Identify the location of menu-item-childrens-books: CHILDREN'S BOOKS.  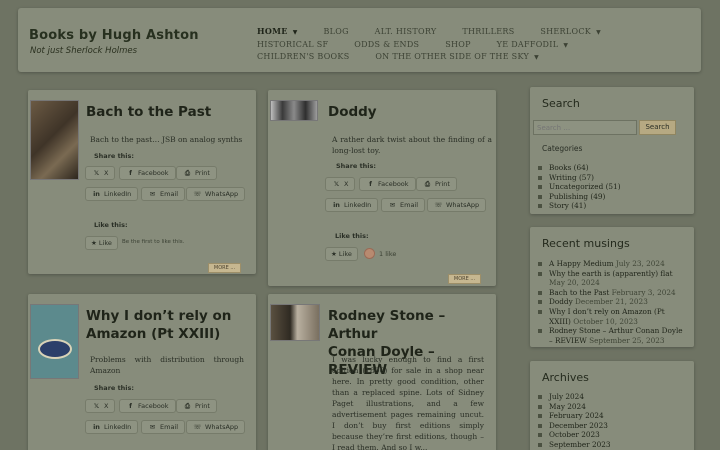
(303, 57).